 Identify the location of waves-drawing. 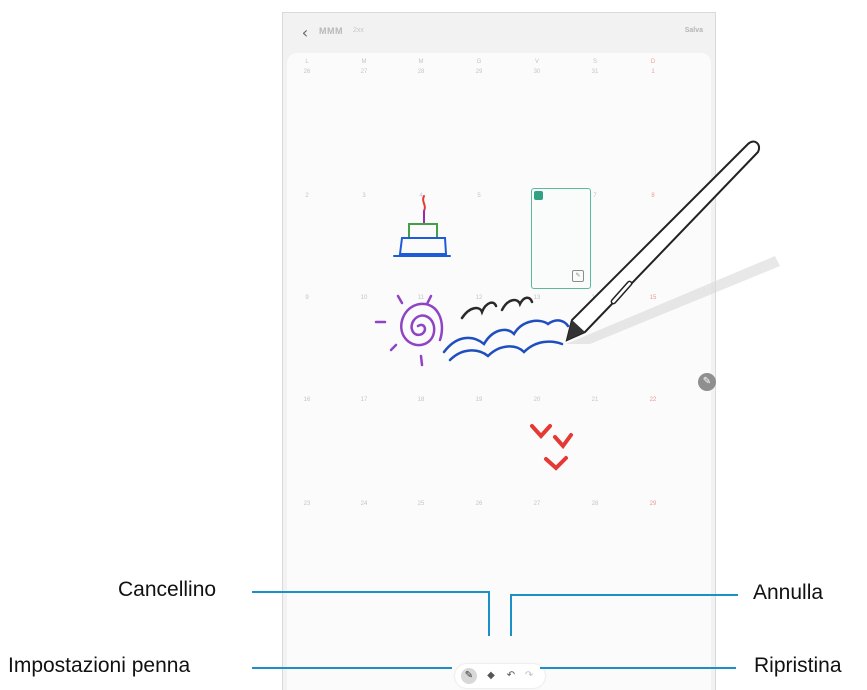
(506, 340).